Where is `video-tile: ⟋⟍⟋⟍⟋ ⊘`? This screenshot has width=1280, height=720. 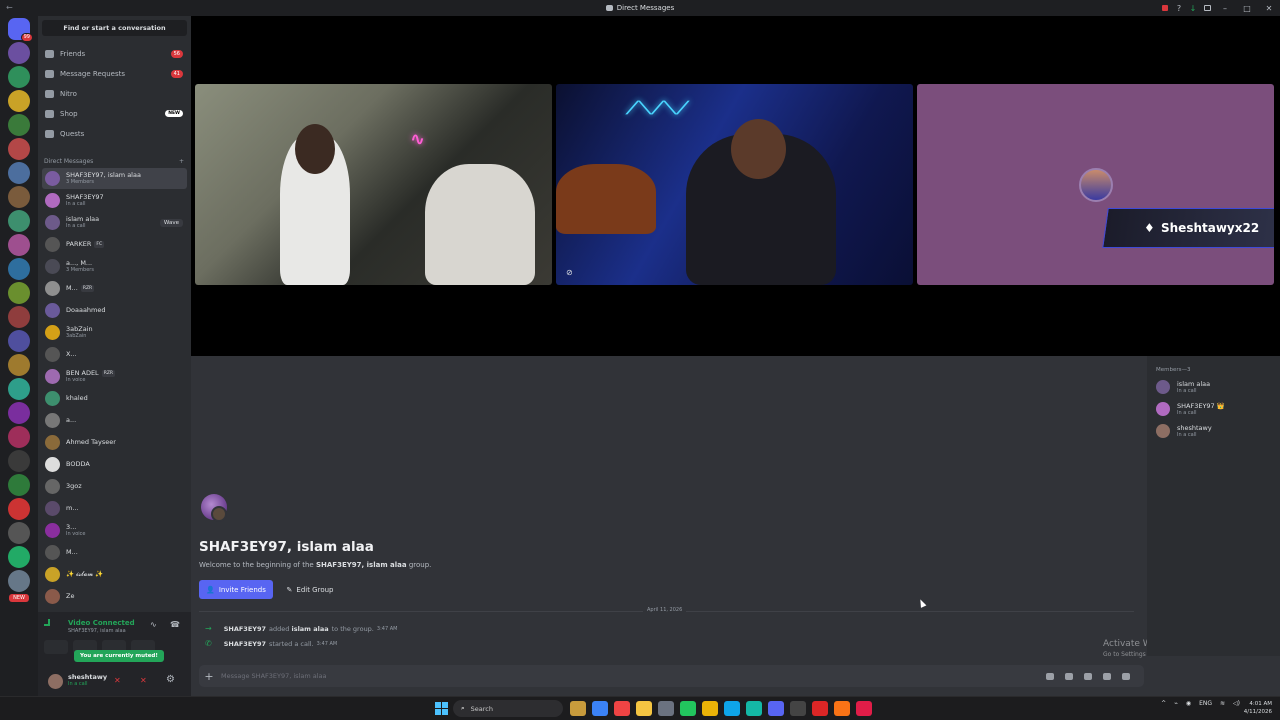
video-tile: ⟋⟍⟋⟍⟋ ⊘ is located at coordinates (734, 184).